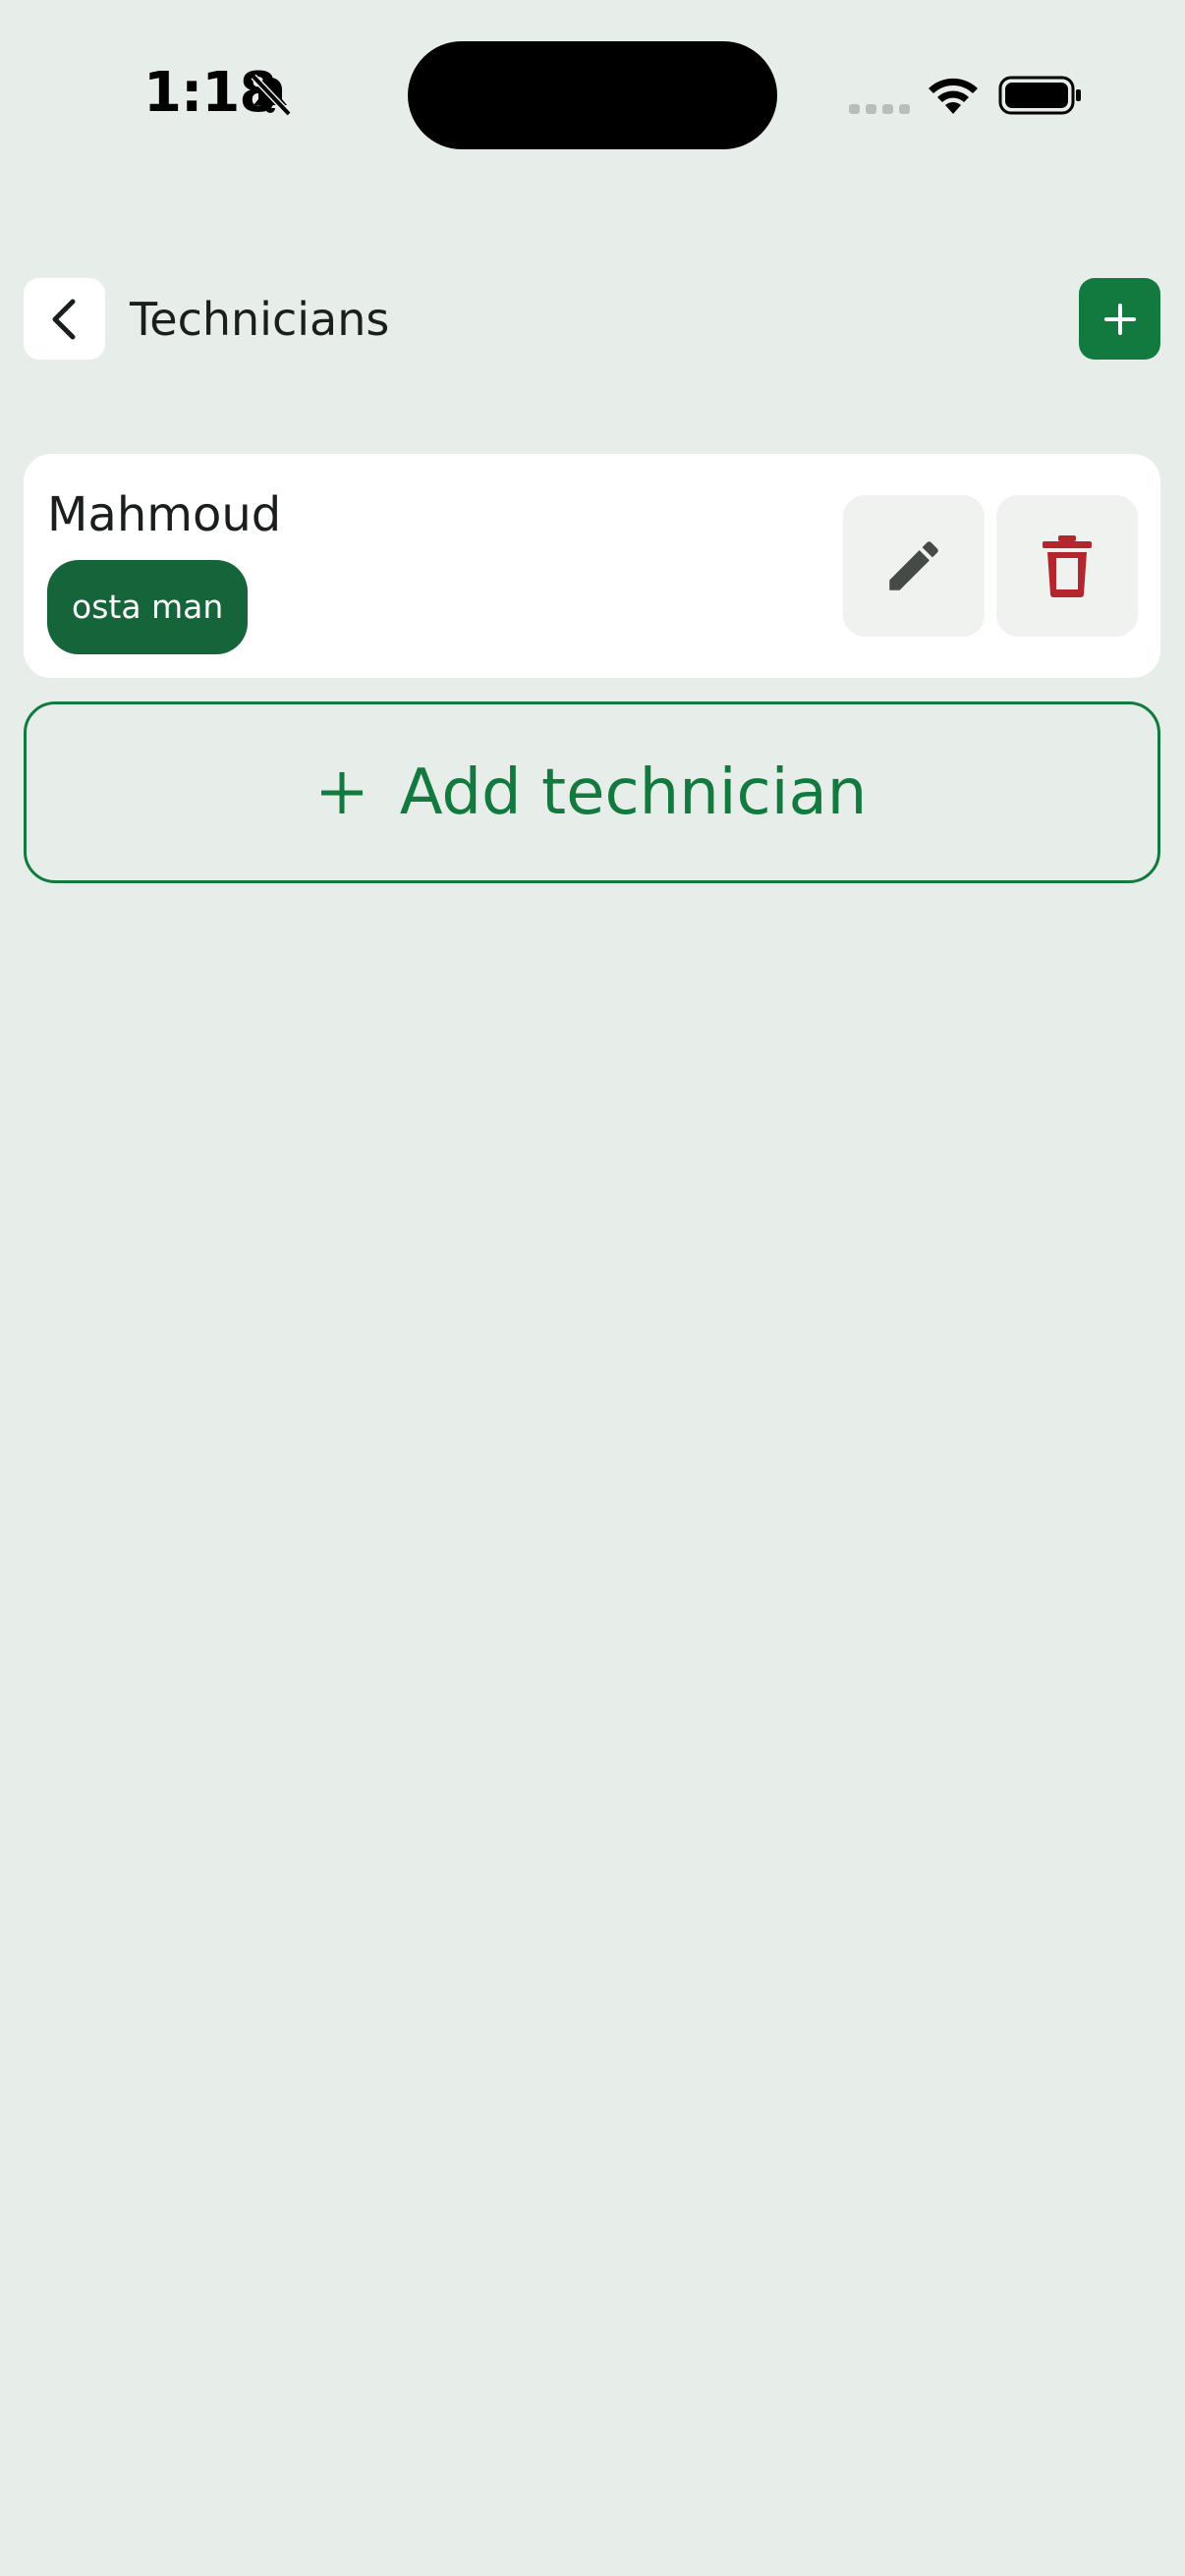  I want to click on back-button, so click(65, 319).